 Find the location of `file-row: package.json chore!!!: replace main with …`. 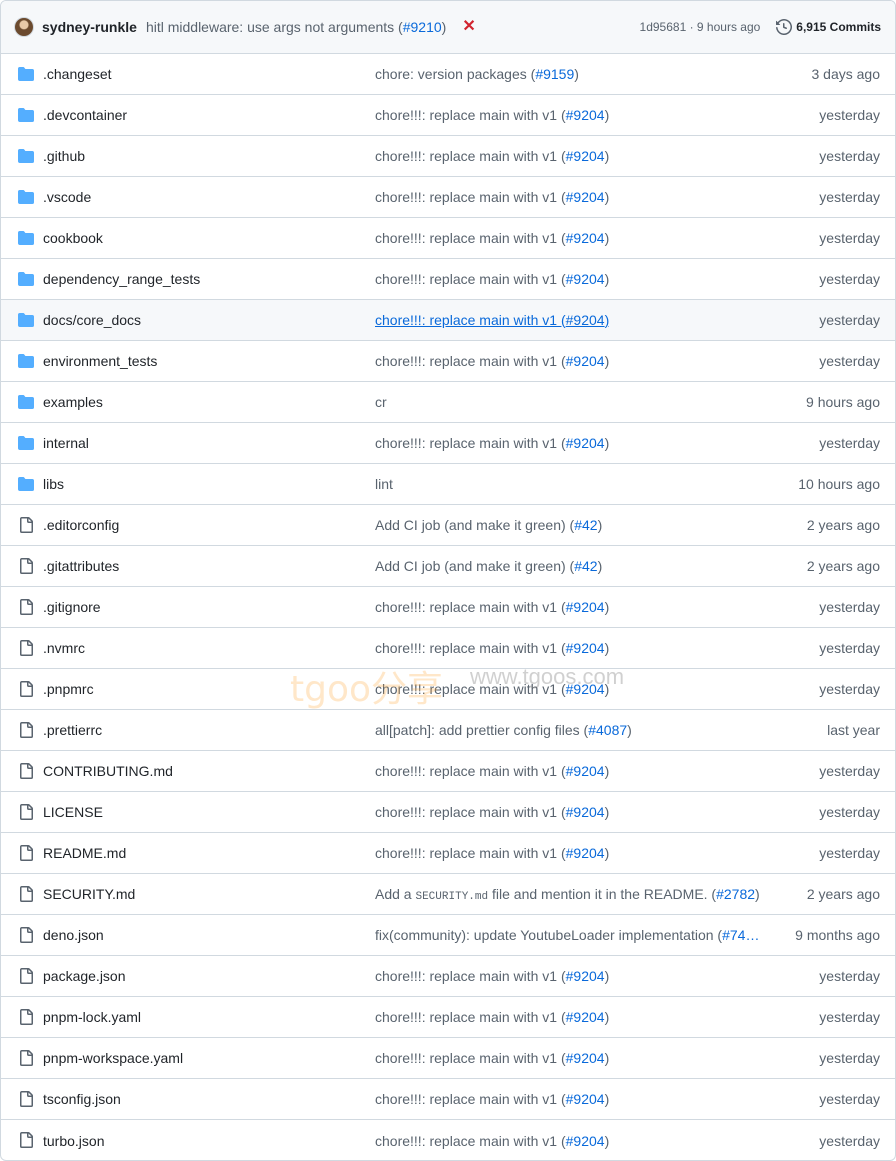

file-row: package.json chore!!!: replace main with … is located at coordinates (448, 976).